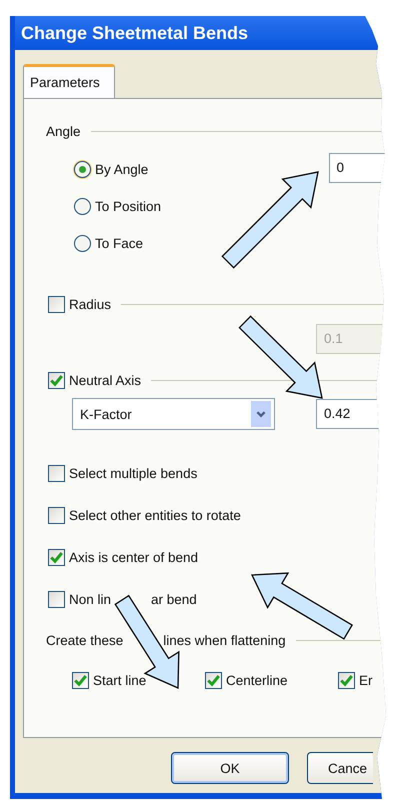  I want to click on checkbox-label: Neutral Axis, so click(105, 380).